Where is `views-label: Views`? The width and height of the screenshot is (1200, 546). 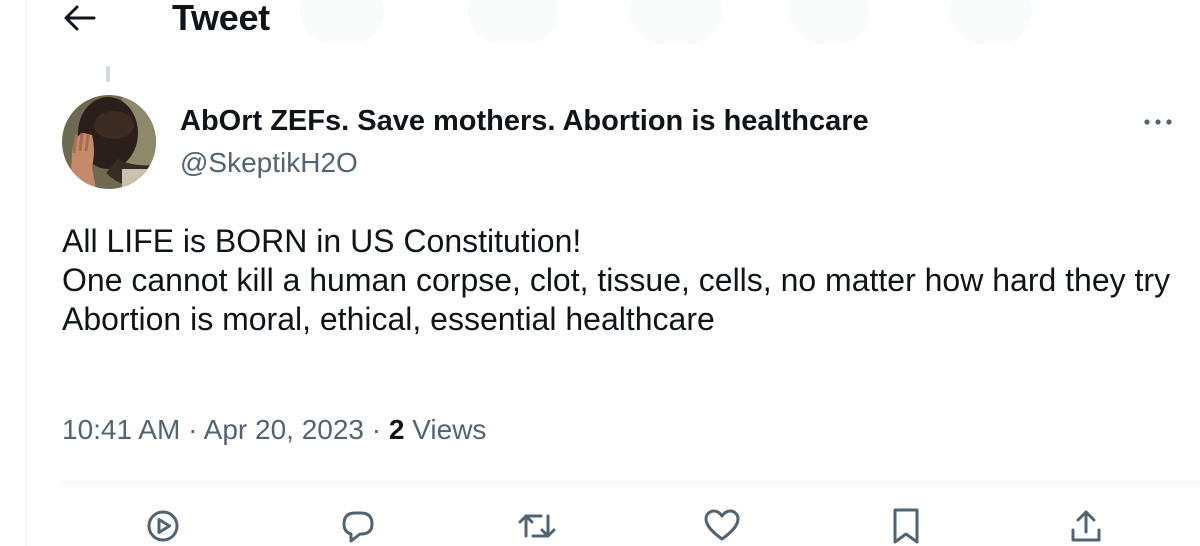 views-label: Views is located at coordinates (449, 429).